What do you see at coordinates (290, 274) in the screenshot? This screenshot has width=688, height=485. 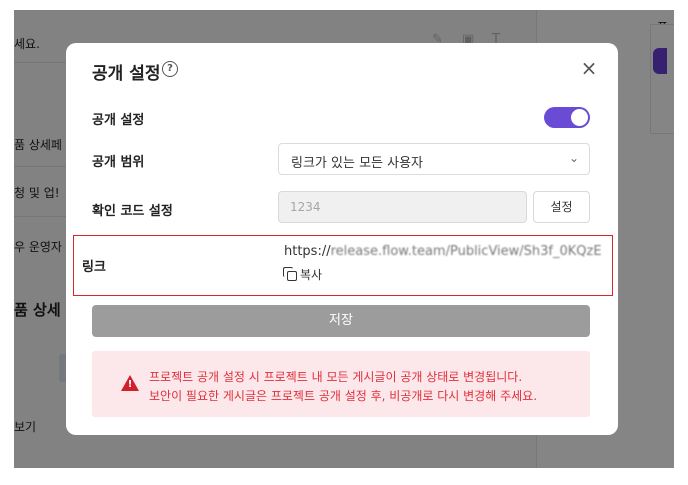 I see `copy-icon` at bounding box center [290, 274].